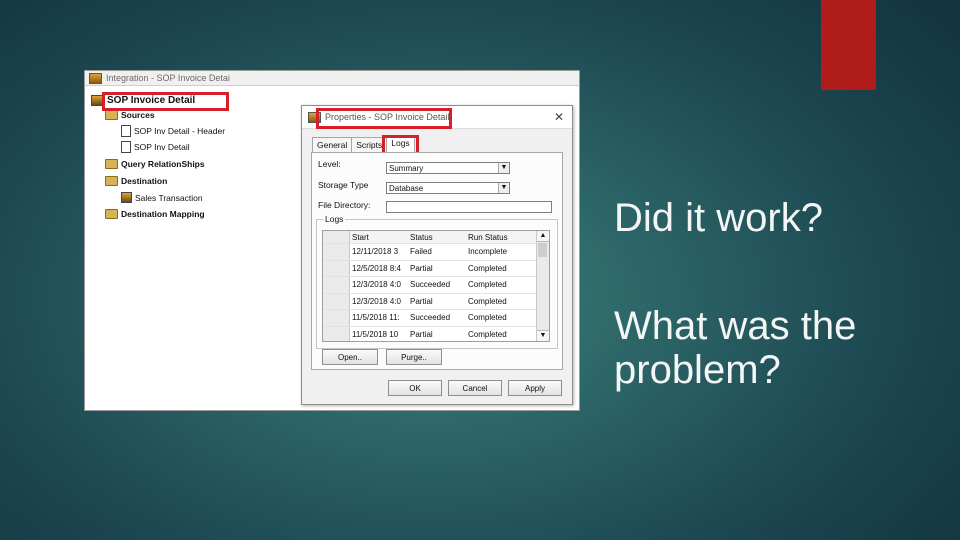  I want to click on tree-item-destination: Destination, so click(136, 181).